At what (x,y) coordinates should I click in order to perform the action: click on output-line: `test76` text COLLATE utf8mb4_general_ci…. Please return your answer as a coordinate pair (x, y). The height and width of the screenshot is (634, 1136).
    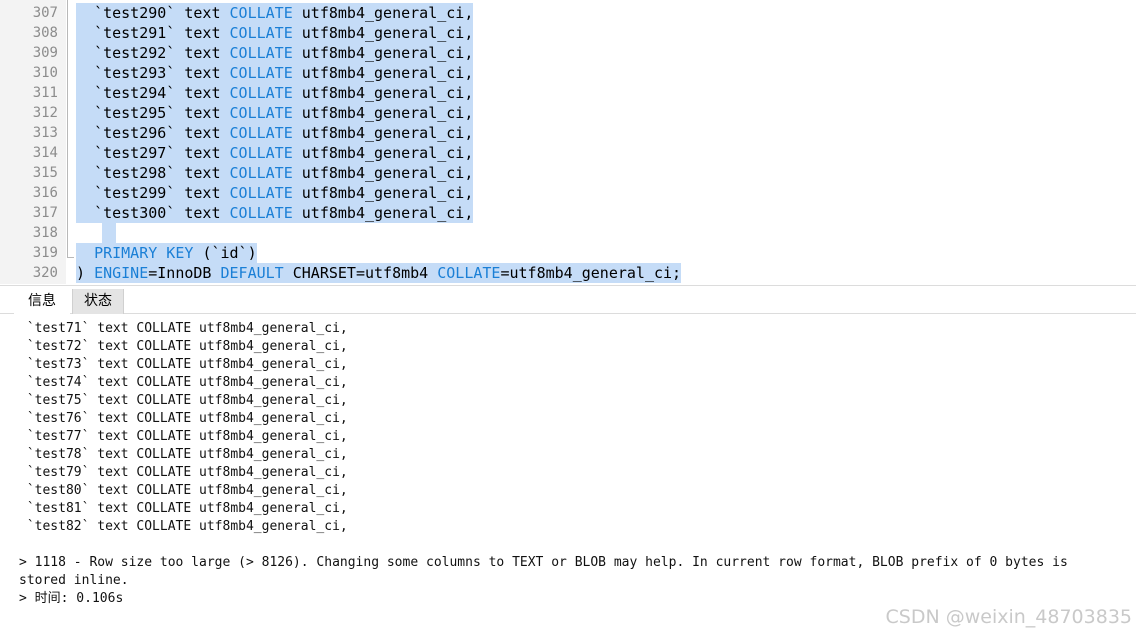
    Looking at the image, I should click on (183, 418).